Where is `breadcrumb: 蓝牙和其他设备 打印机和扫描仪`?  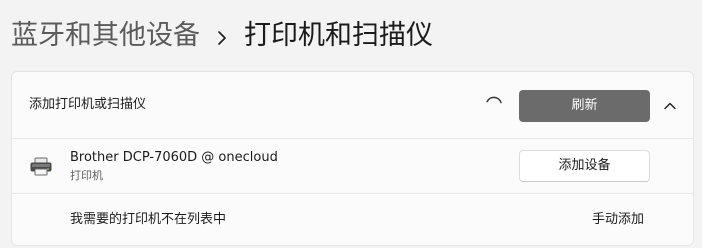
breadcrumb: 蓝牙和其他设备 打印机和扫描仪 is located at coordinates (222, 36).